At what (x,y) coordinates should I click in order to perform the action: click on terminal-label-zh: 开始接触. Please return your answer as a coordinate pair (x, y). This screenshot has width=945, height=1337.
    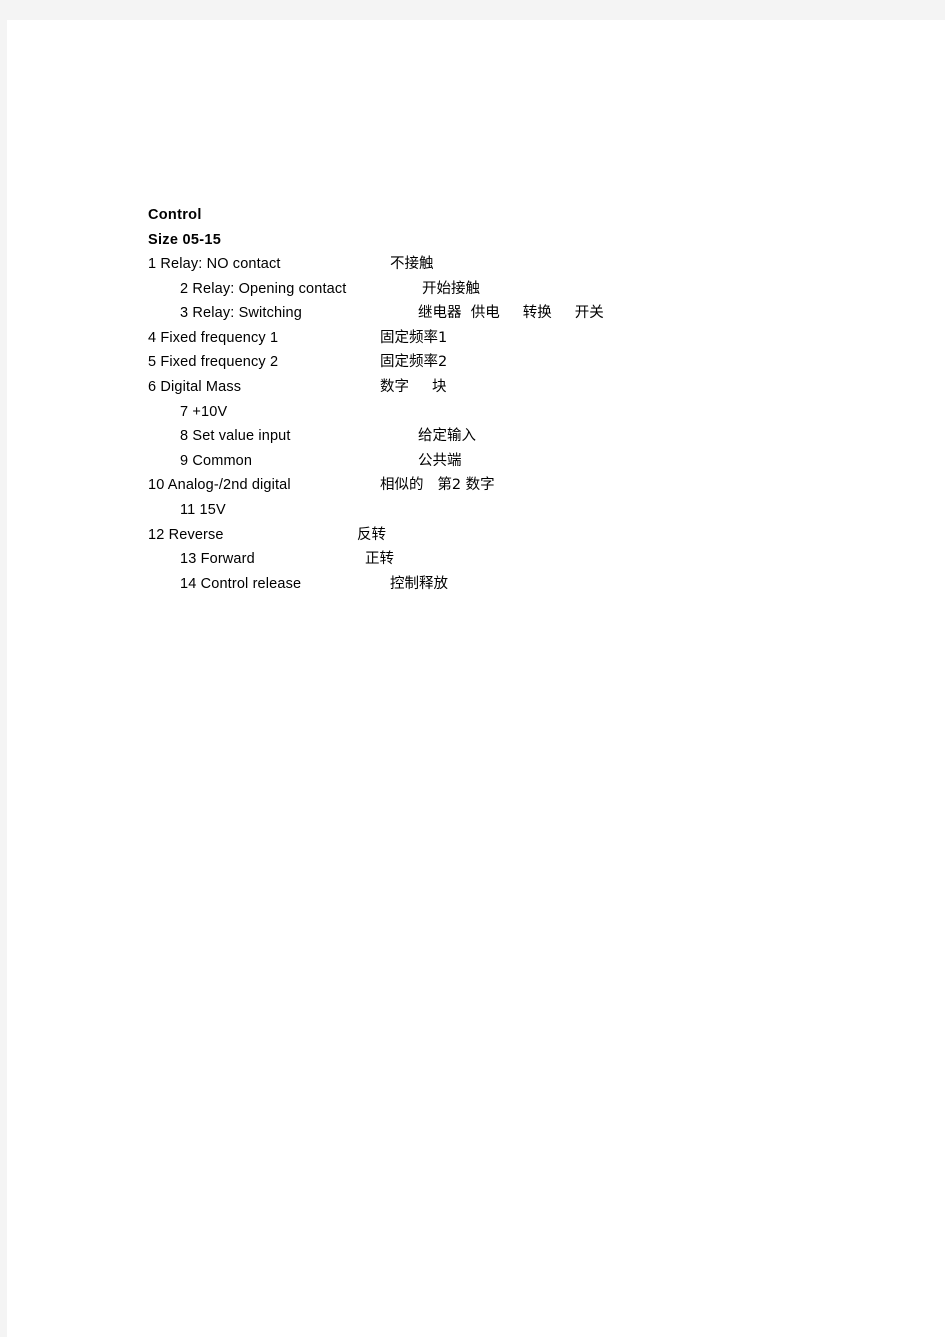
    Looking at the image, I should click on (451, 288).